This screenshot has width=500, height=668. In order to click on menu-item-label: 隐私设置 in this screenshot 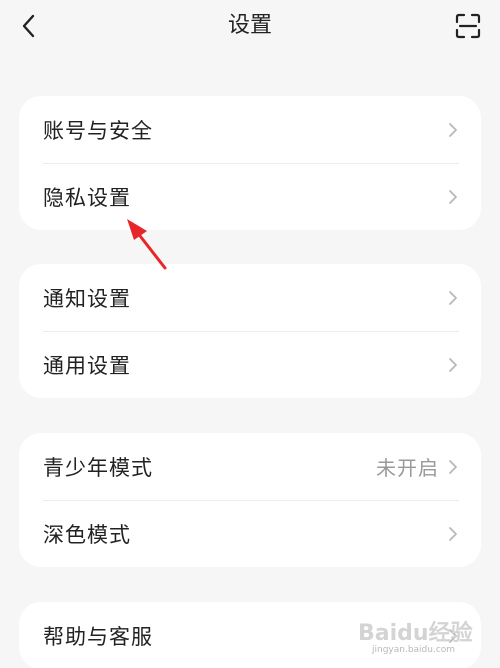, I will do `click(87, 197)`.